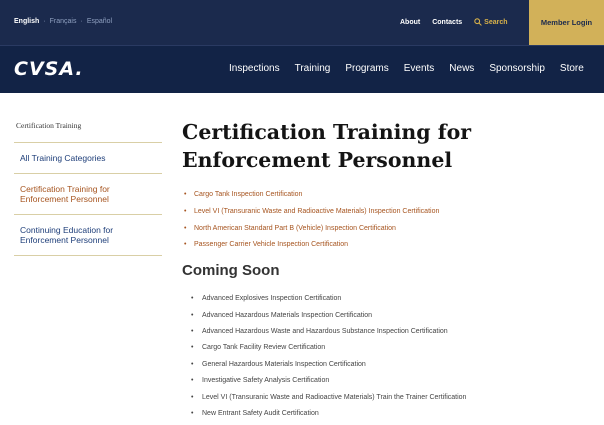 This screenshot has height=425, width=604. Describe the element at coordinates (387, 348) in the screenshot. I see `list-item: Cargo Tank Facility Review Certification` at that location.